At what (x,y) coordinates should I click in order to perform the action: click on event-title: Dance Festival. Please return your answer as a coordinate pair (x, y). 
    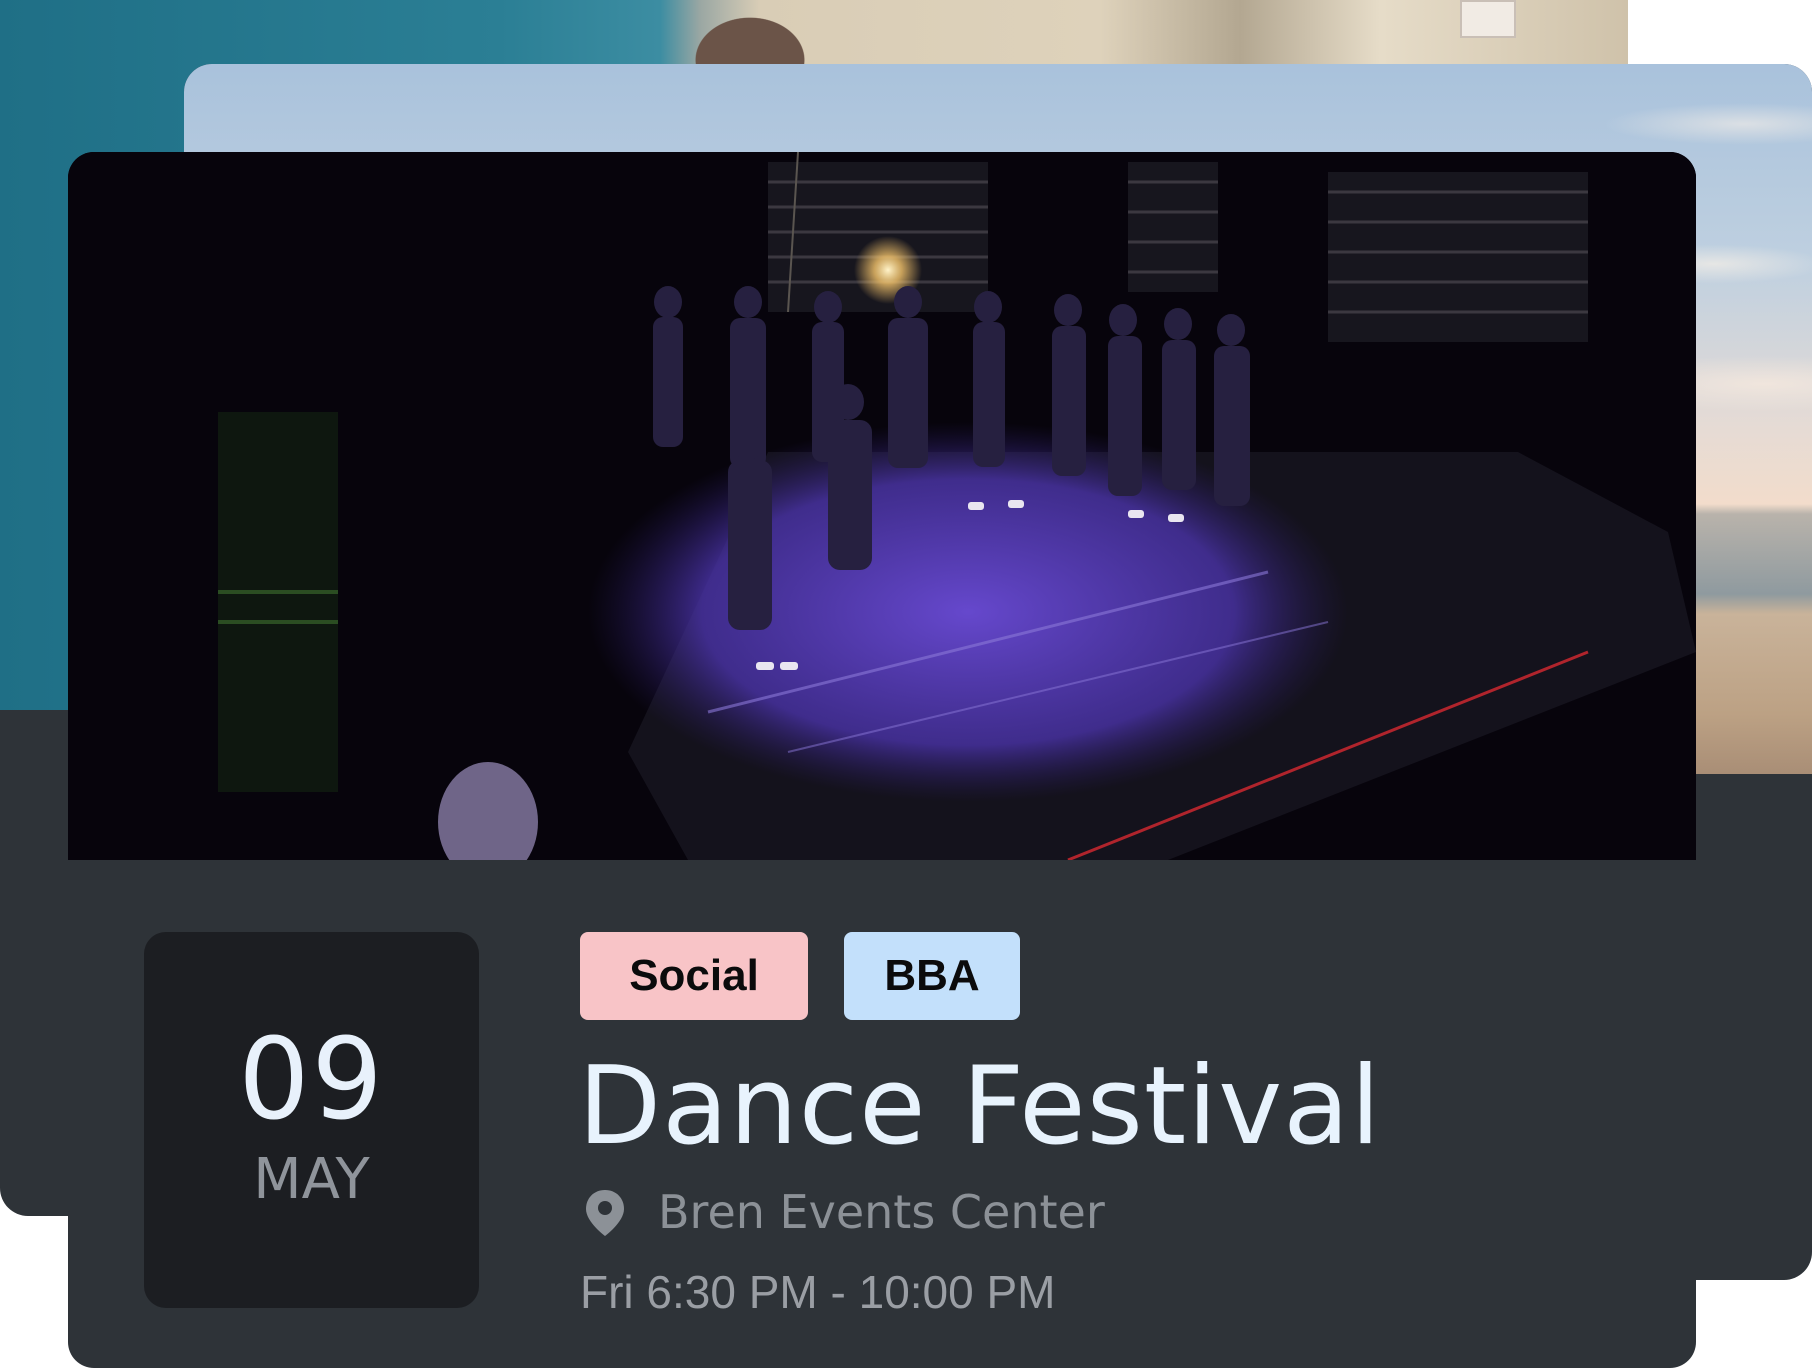
    Looking at the image, I should click on (980, 1106).